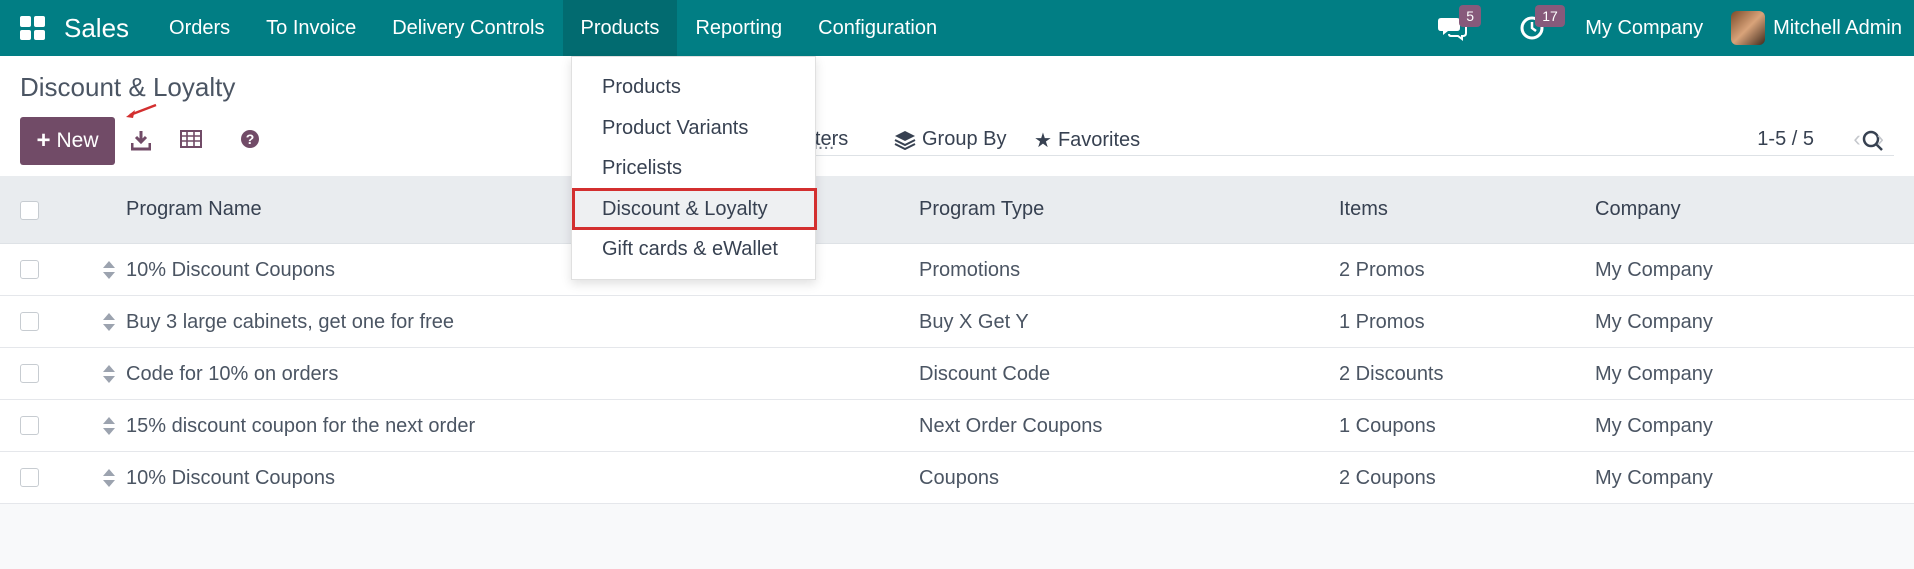  Describe the element at coordinates (1550, 16) in the screenshot. I see `activities-badge: 17` at that location.